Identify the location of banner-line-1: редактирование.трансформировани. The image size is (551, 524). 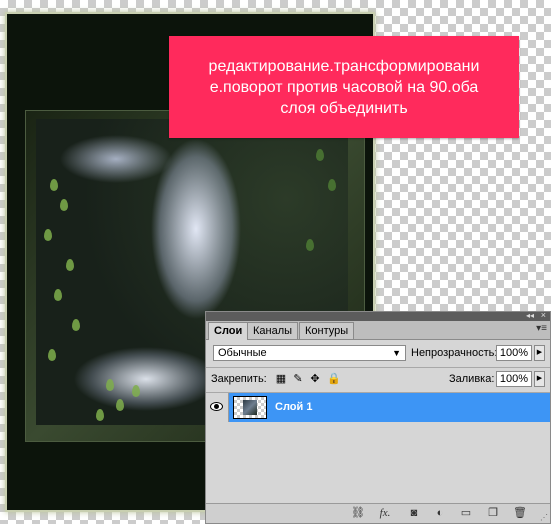
(344, 66).